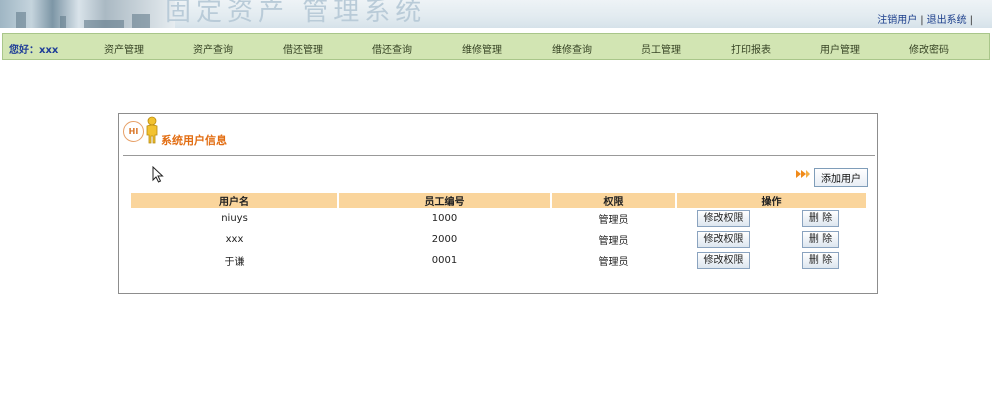 Image resolution: width=992 pixels, height=416 pixels. I want to click on panel-title: 系统用户信息, so click(194, 140).